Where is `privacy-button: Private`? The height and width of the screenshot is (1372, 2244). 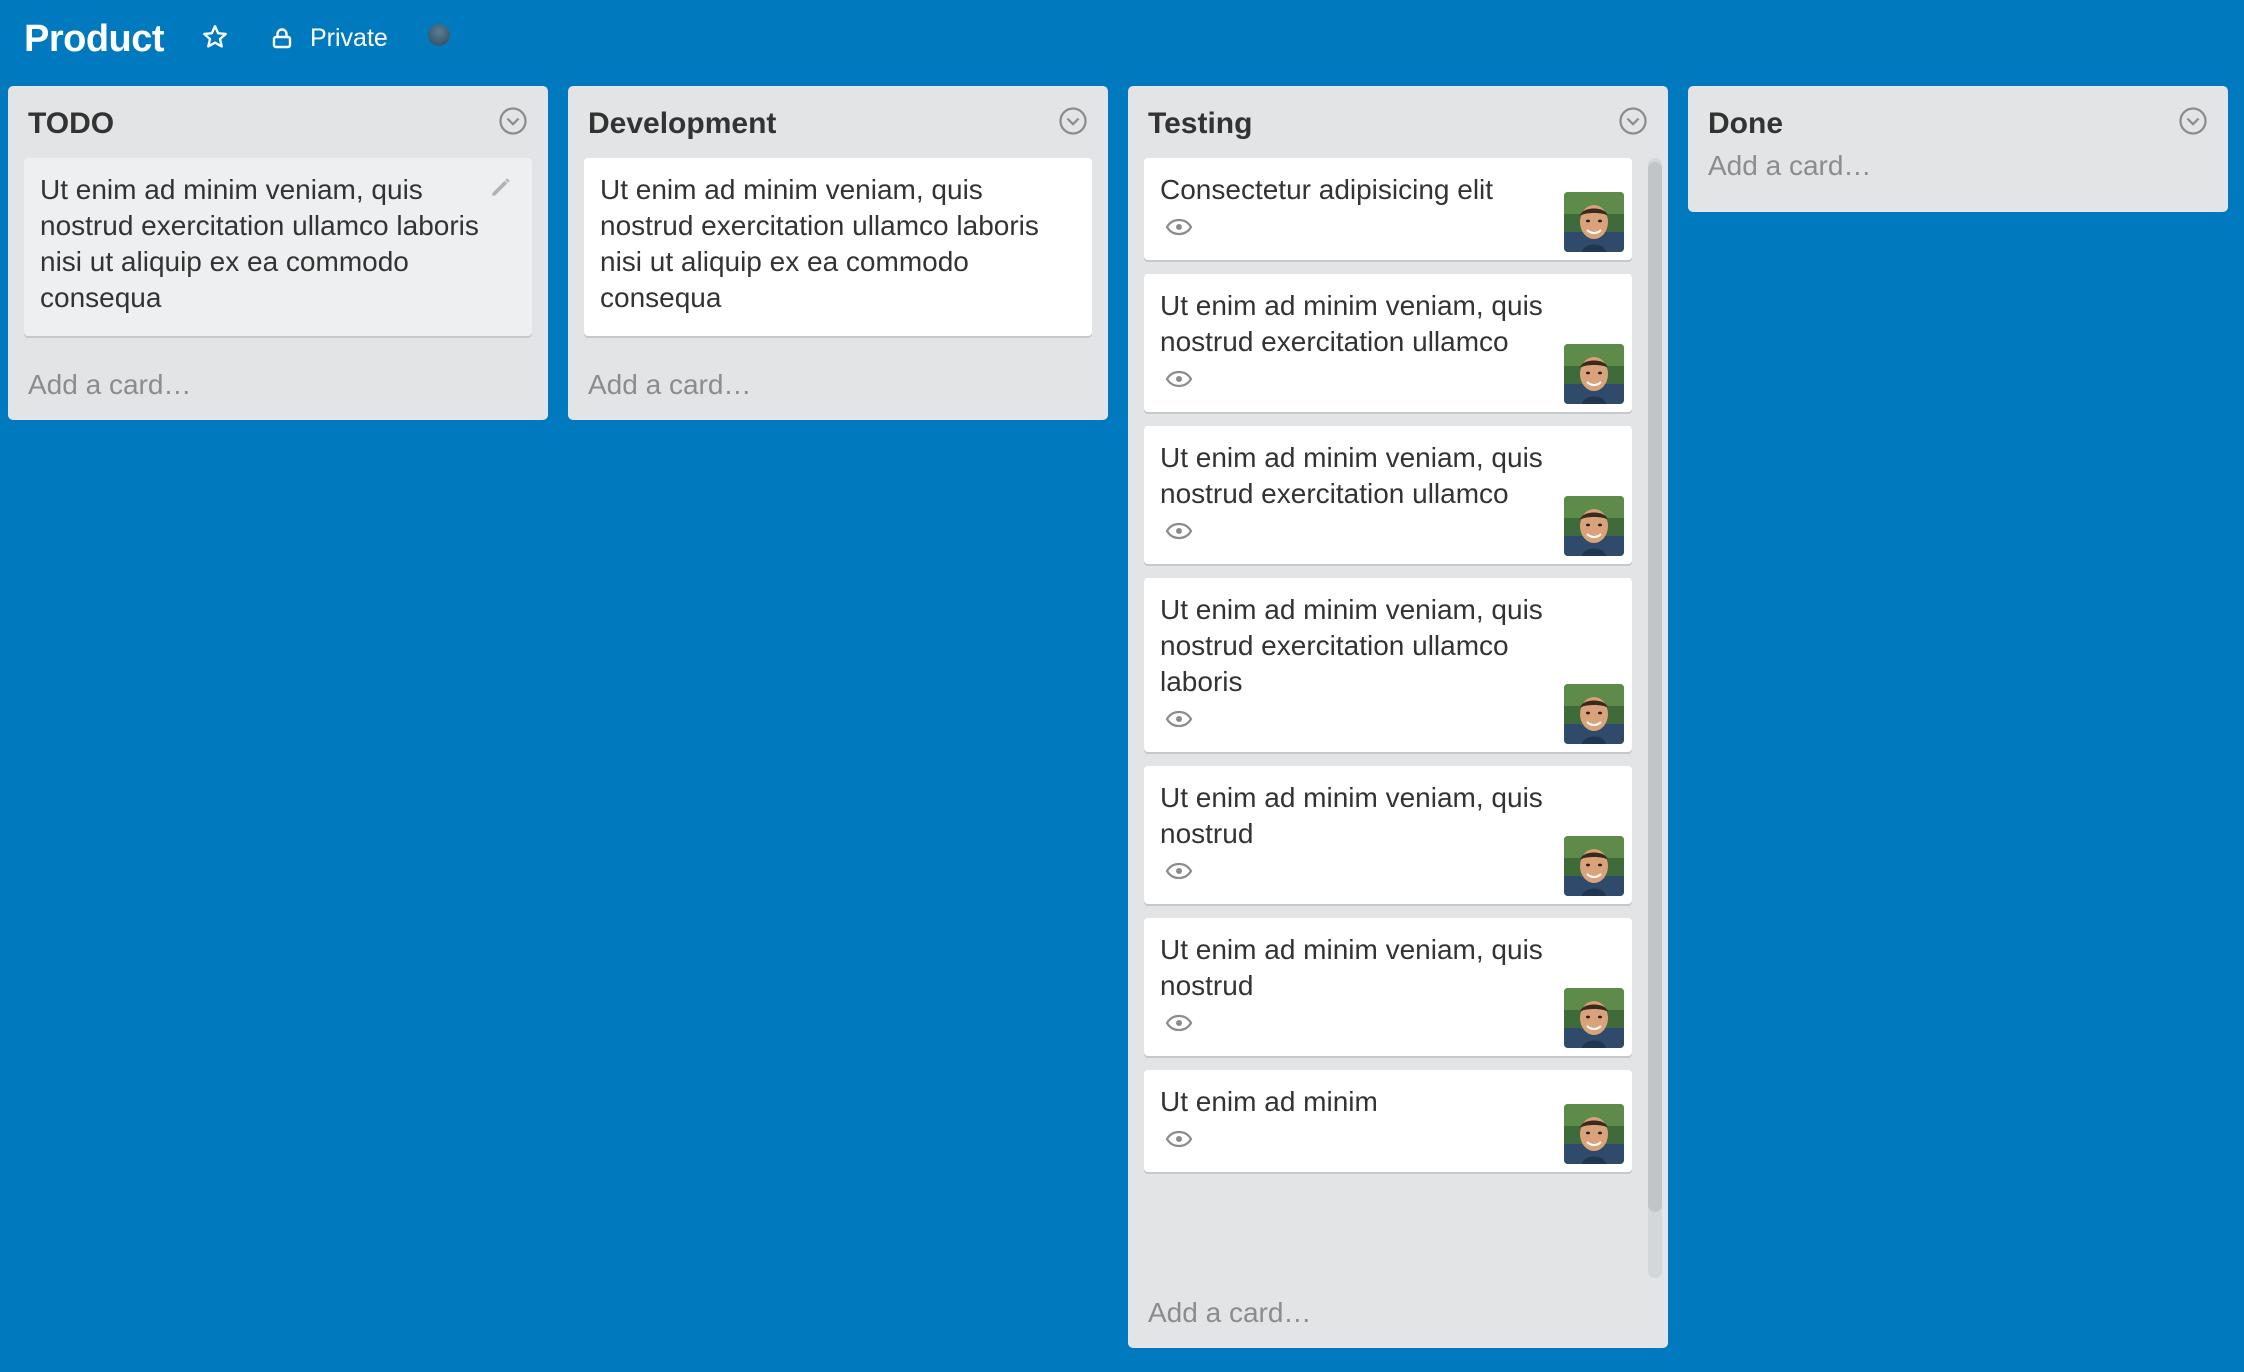
privacy-button: Private is located at coordinates (328, 38).